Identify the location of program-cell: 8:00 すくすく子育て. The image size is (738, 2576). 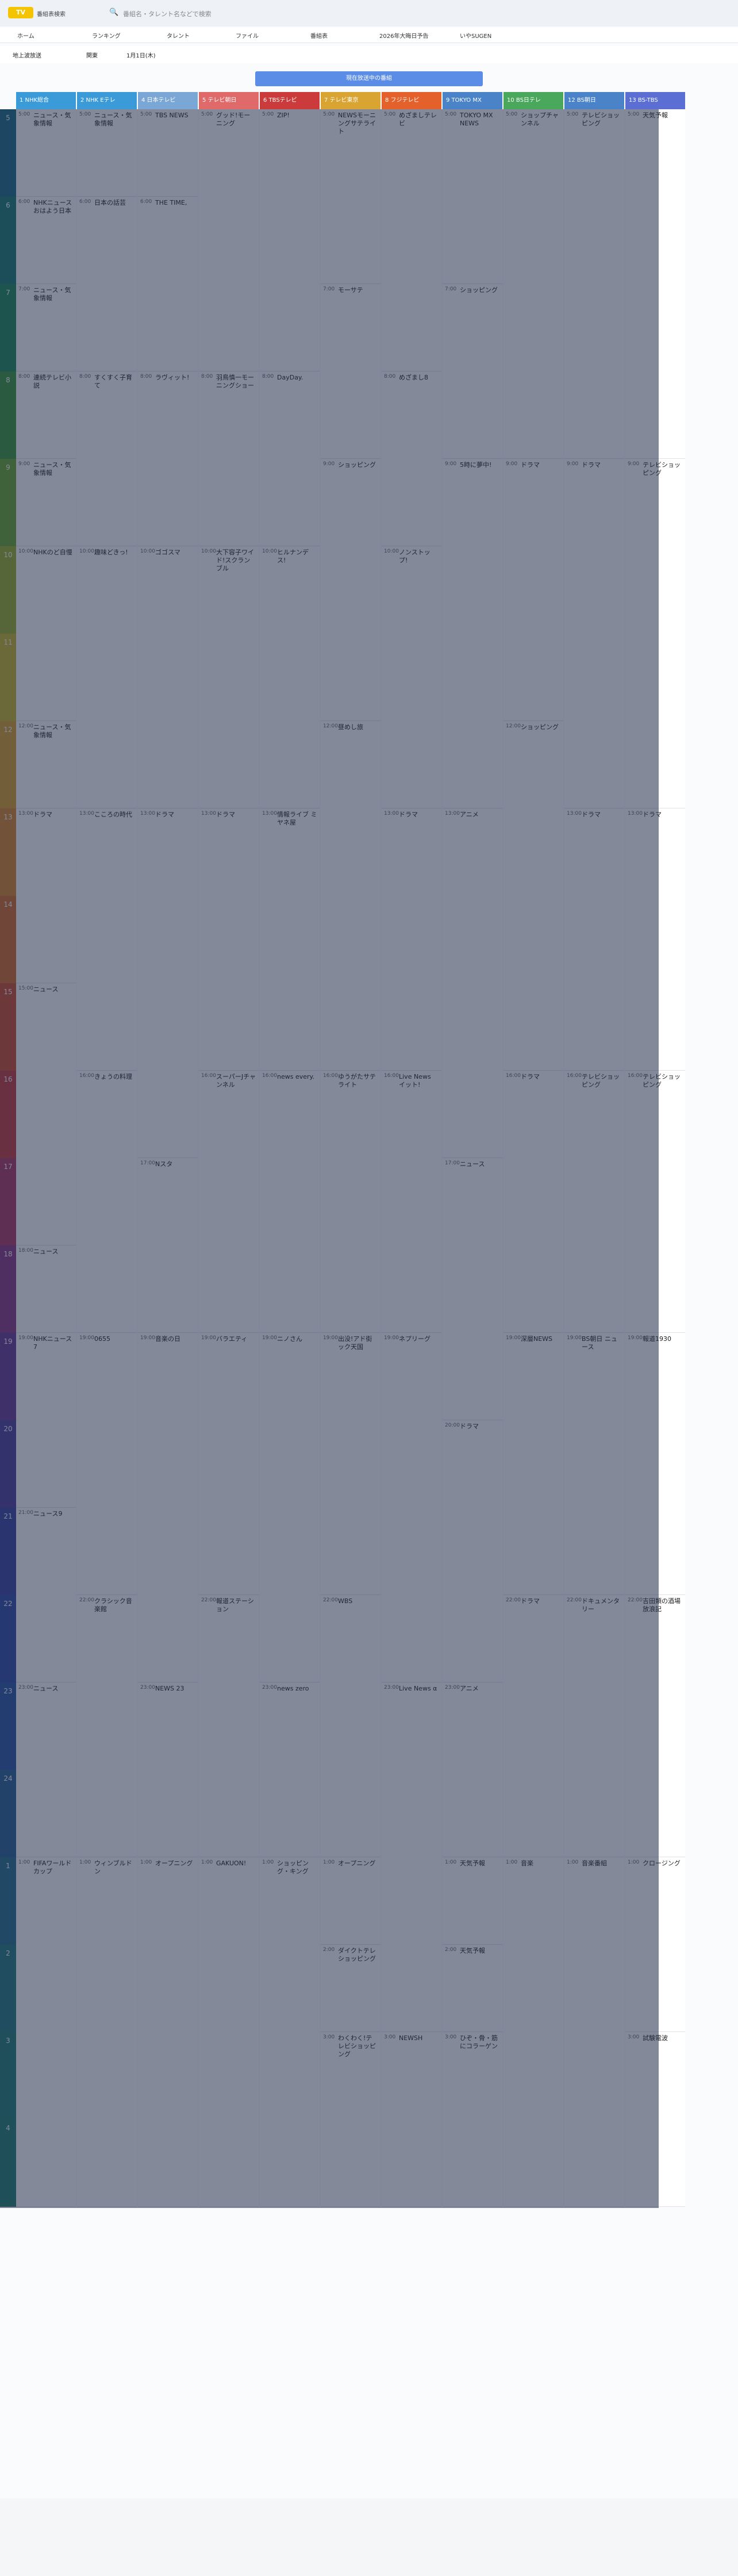
(107, 458).